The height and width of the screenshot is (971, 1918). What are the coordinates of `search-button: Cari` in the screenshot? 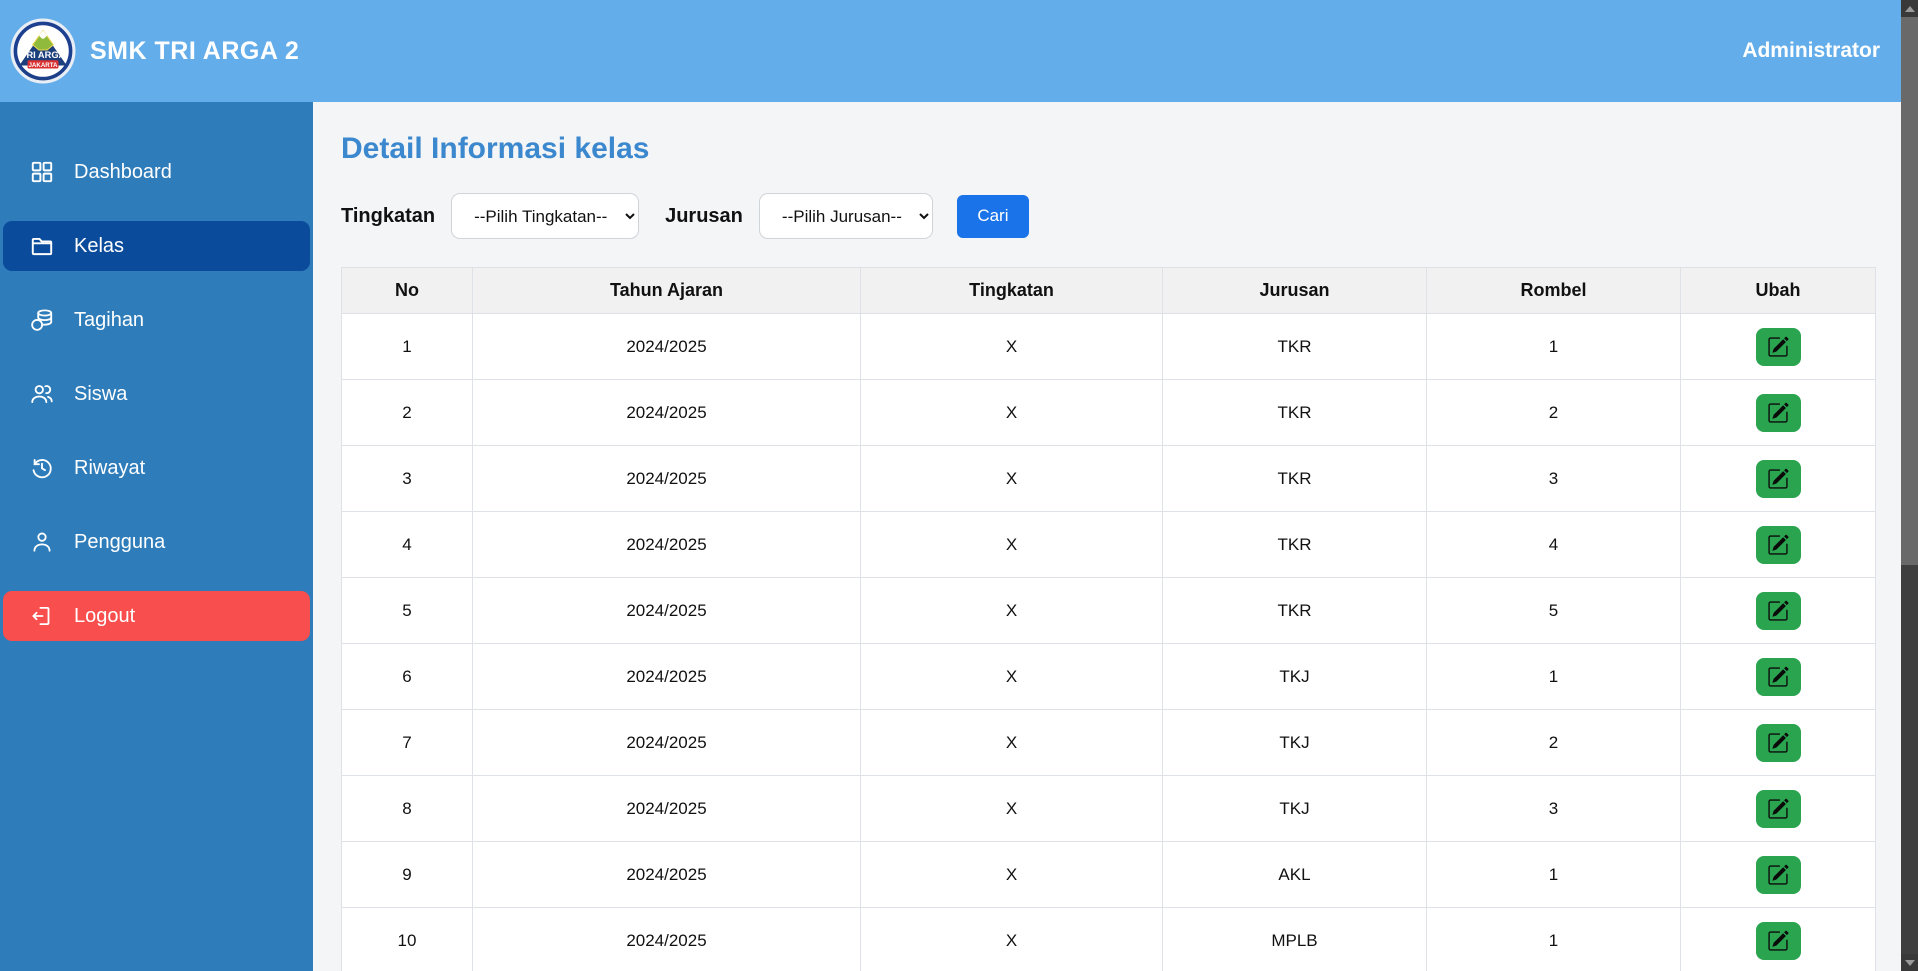 It's located at (992, 216).